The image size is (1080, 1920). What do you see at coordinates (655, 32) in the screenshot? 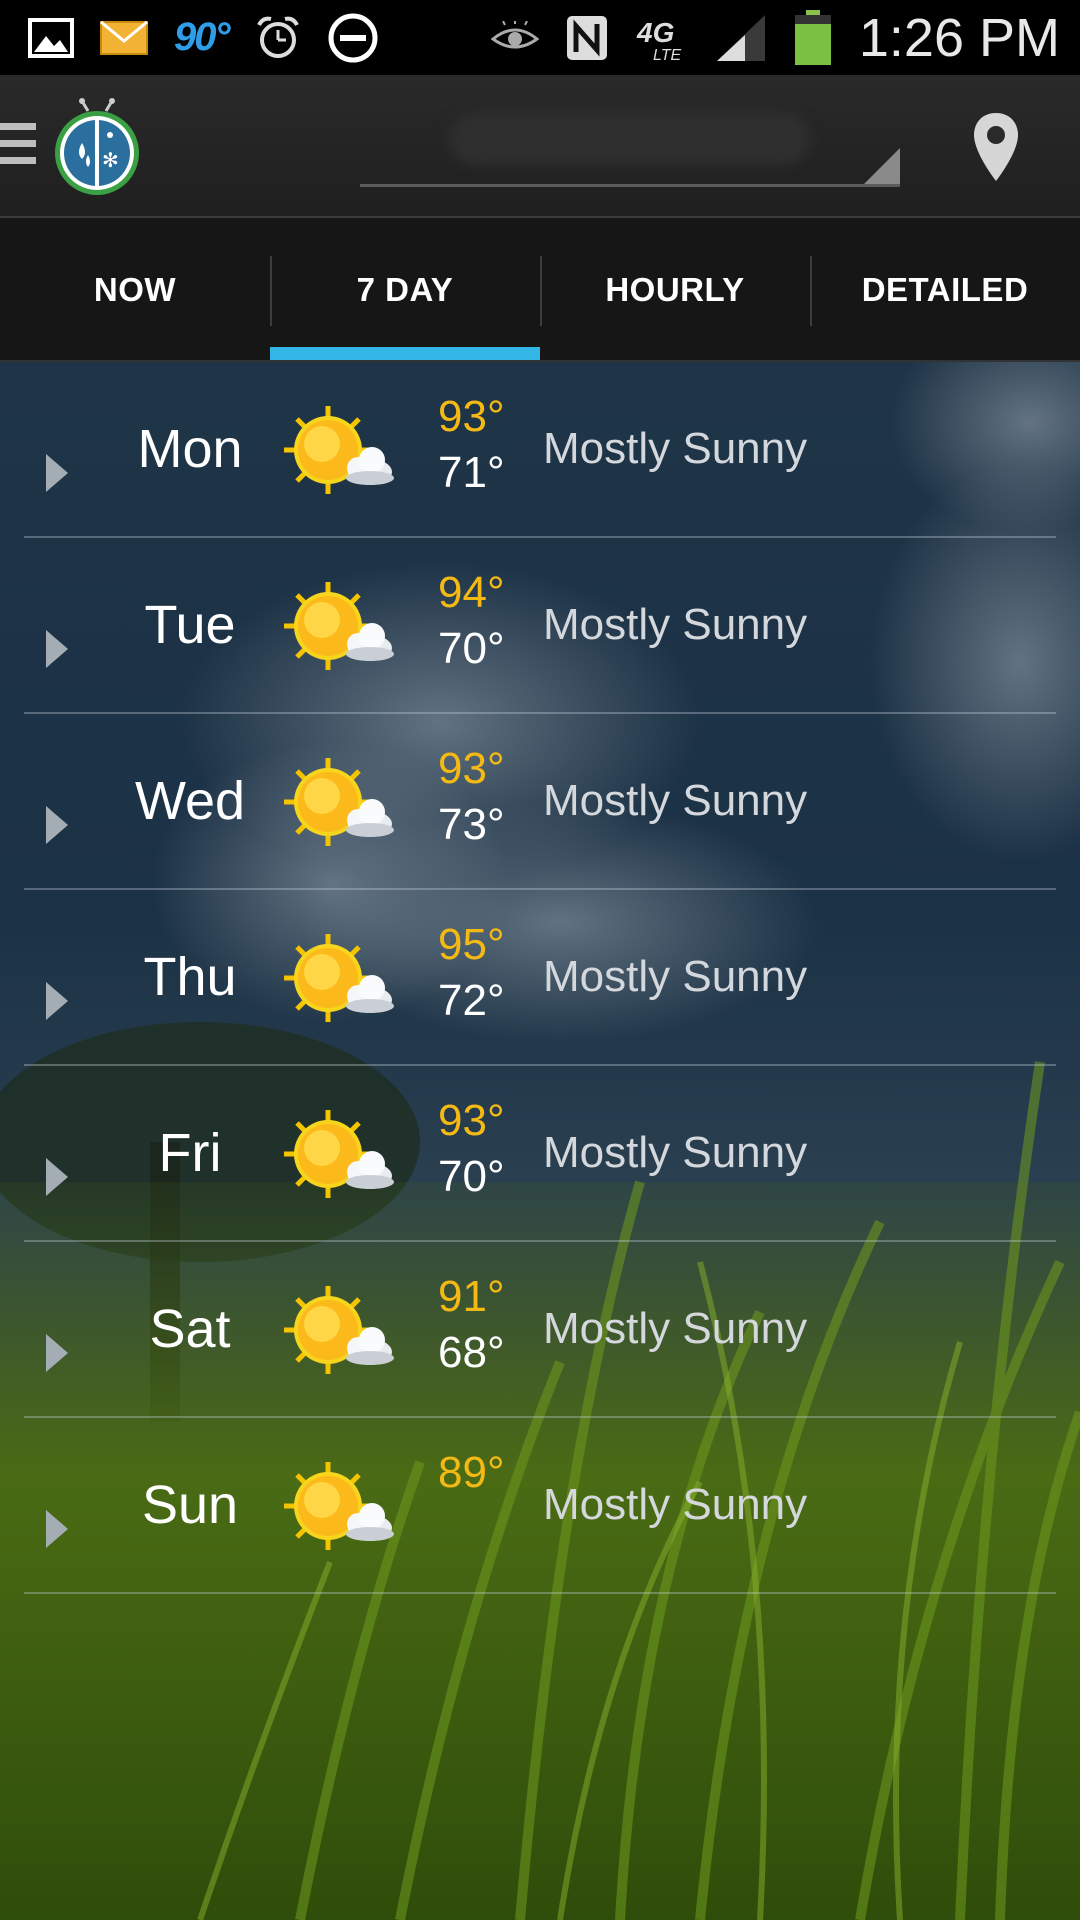
I see `svg-text: 4G` at bounding box center [655, 32].